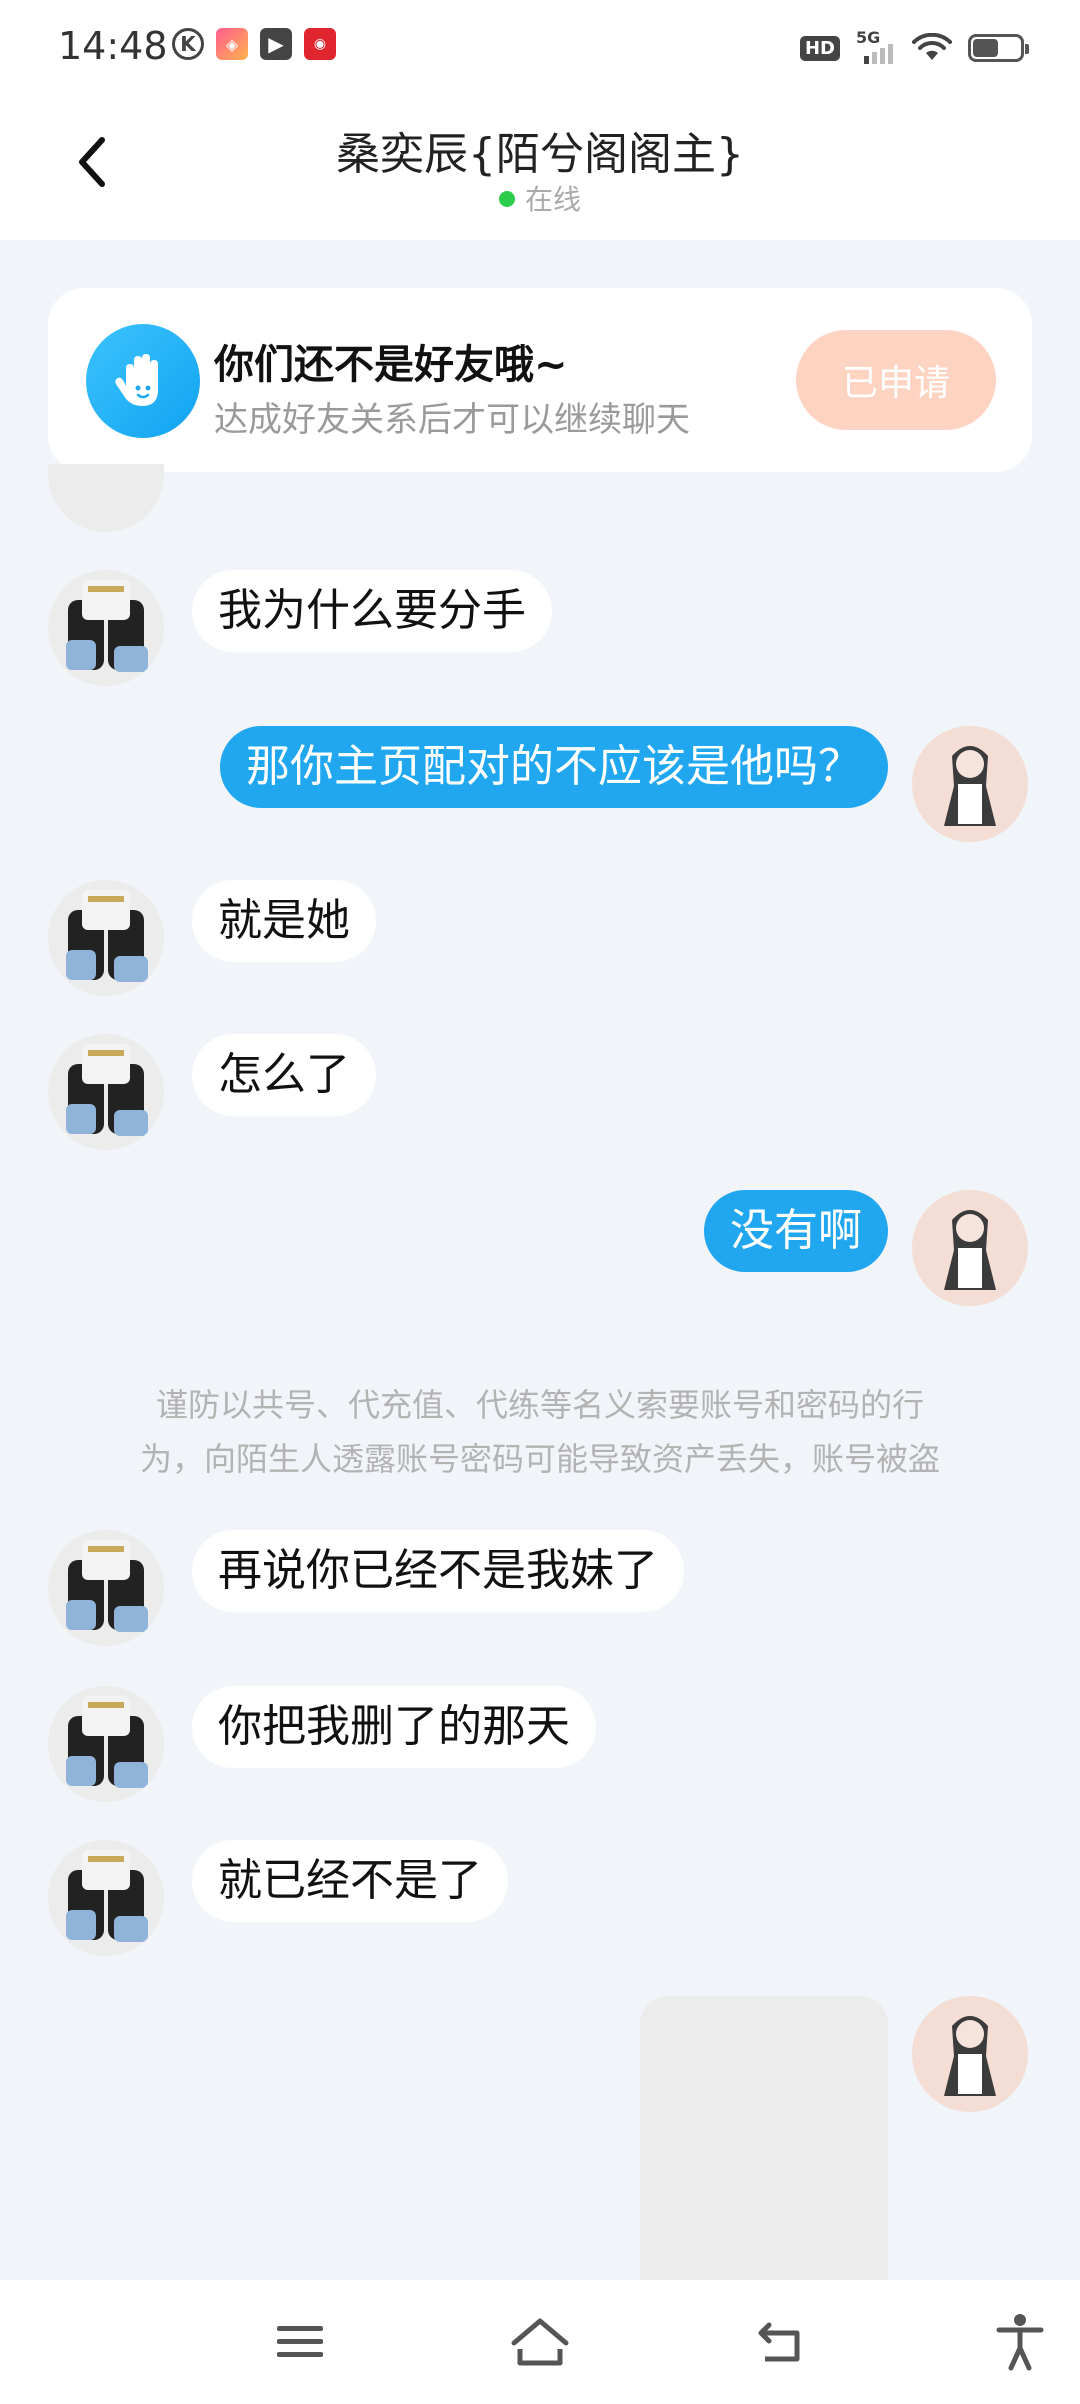  I want to click on back-nav-button, so click(780, 2342).